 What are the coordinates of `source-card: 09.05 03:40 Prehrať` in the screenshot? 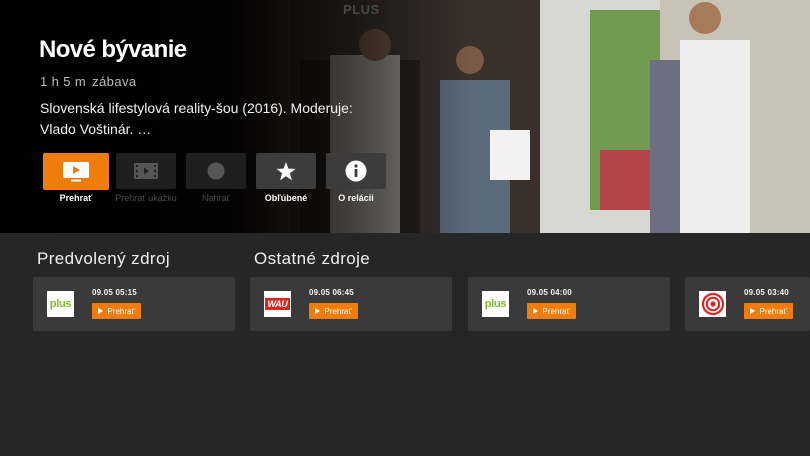 It's located at (747, 304).